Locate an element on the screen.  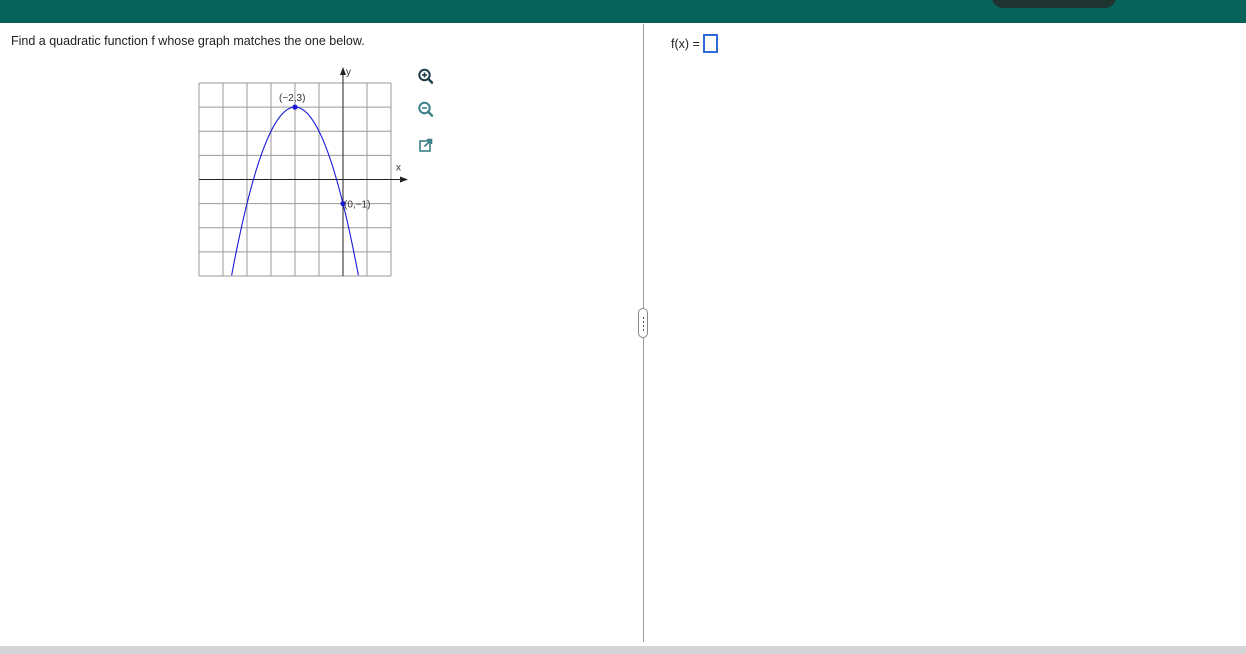
x-axis-label: x is located at coordinates (398, 168).